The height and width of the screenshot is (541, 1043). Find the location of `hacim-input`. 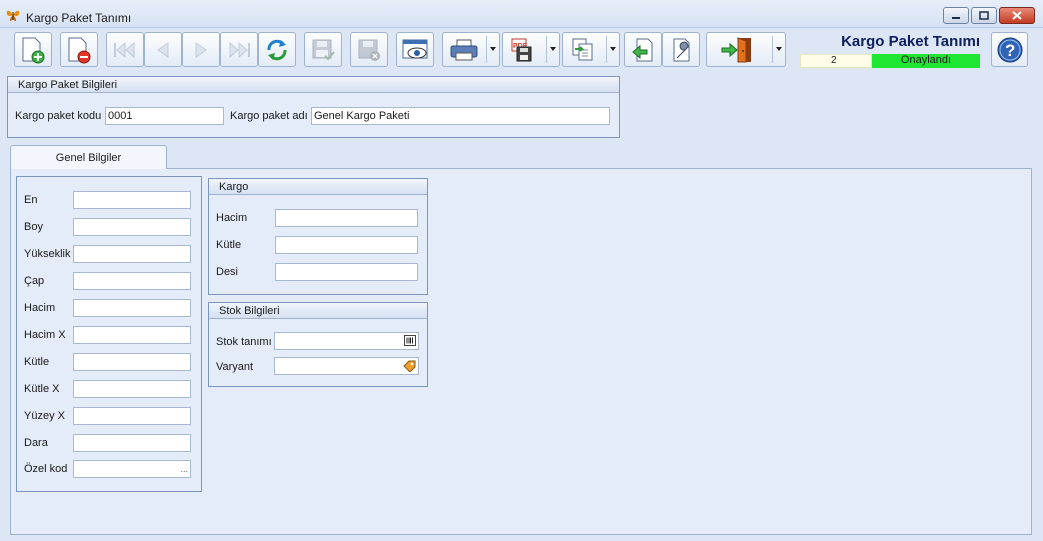

hacim-input is located at coordinates (132, 308).